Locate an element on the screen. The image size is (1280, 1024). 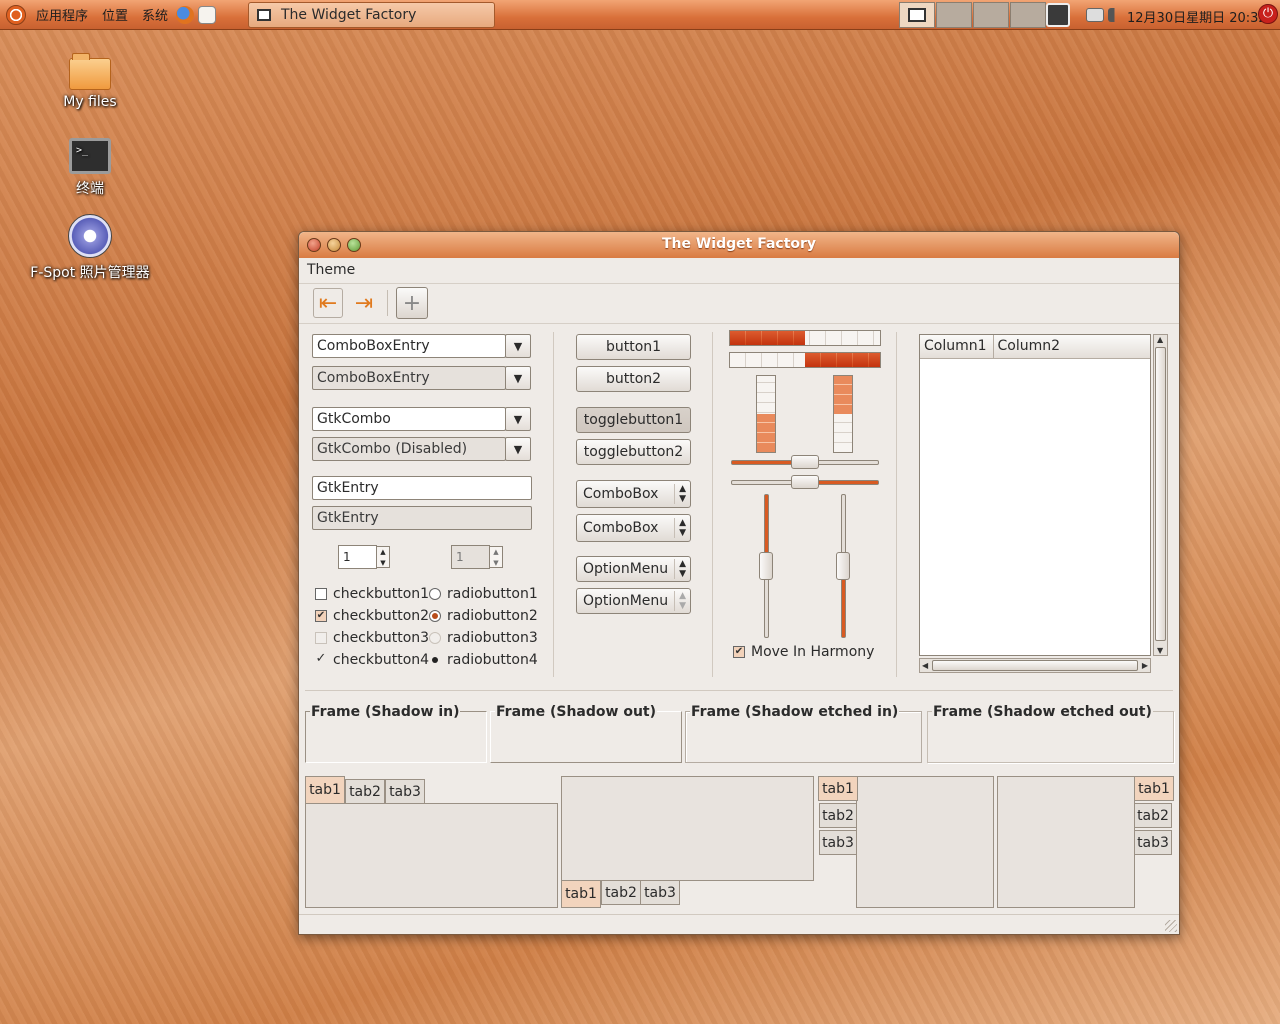
taskbar-window-button: The Widget Factory is located at coordinates (371, 15).